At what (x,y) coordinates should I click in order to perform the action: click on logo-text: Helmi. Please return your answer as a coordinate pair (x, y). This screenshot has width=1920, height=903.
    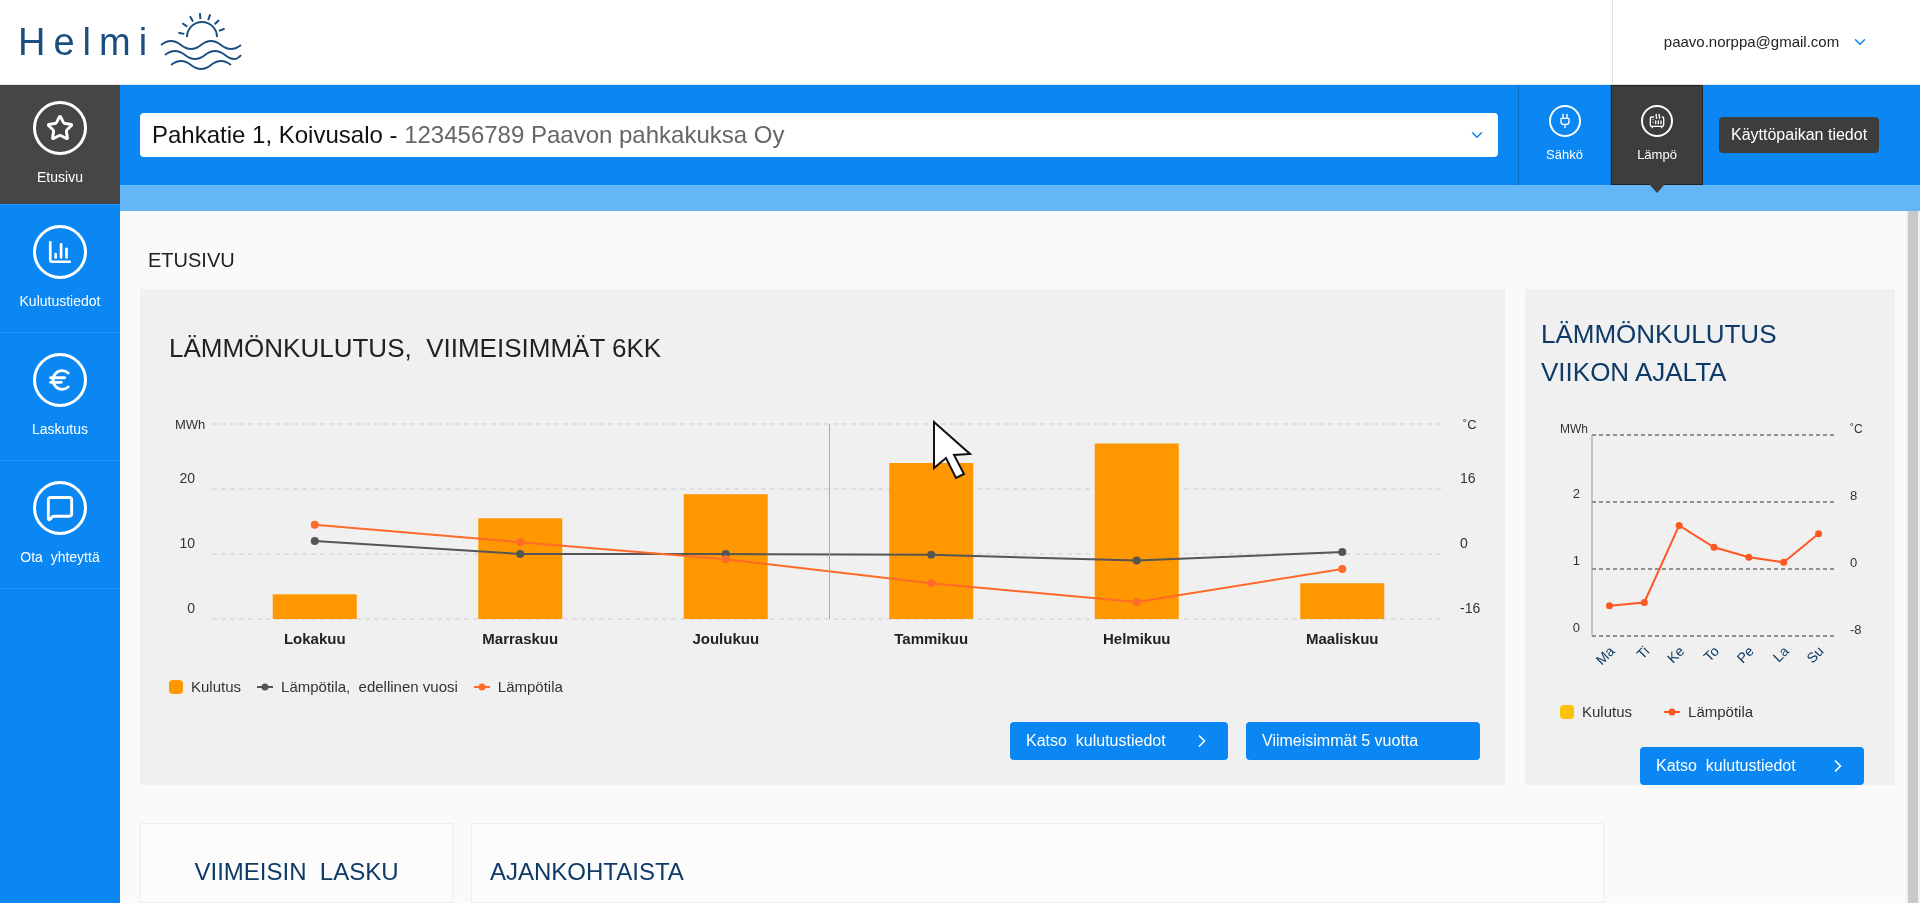
    Looking at the image, I should click on (87, 42).